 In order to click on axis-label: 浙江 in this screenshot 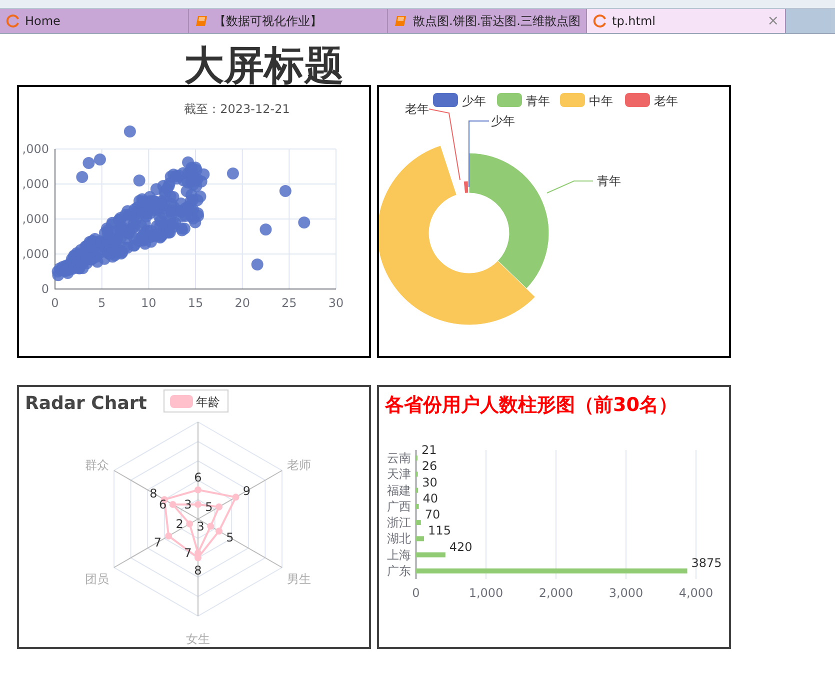, I will do `click(399, 523)`.